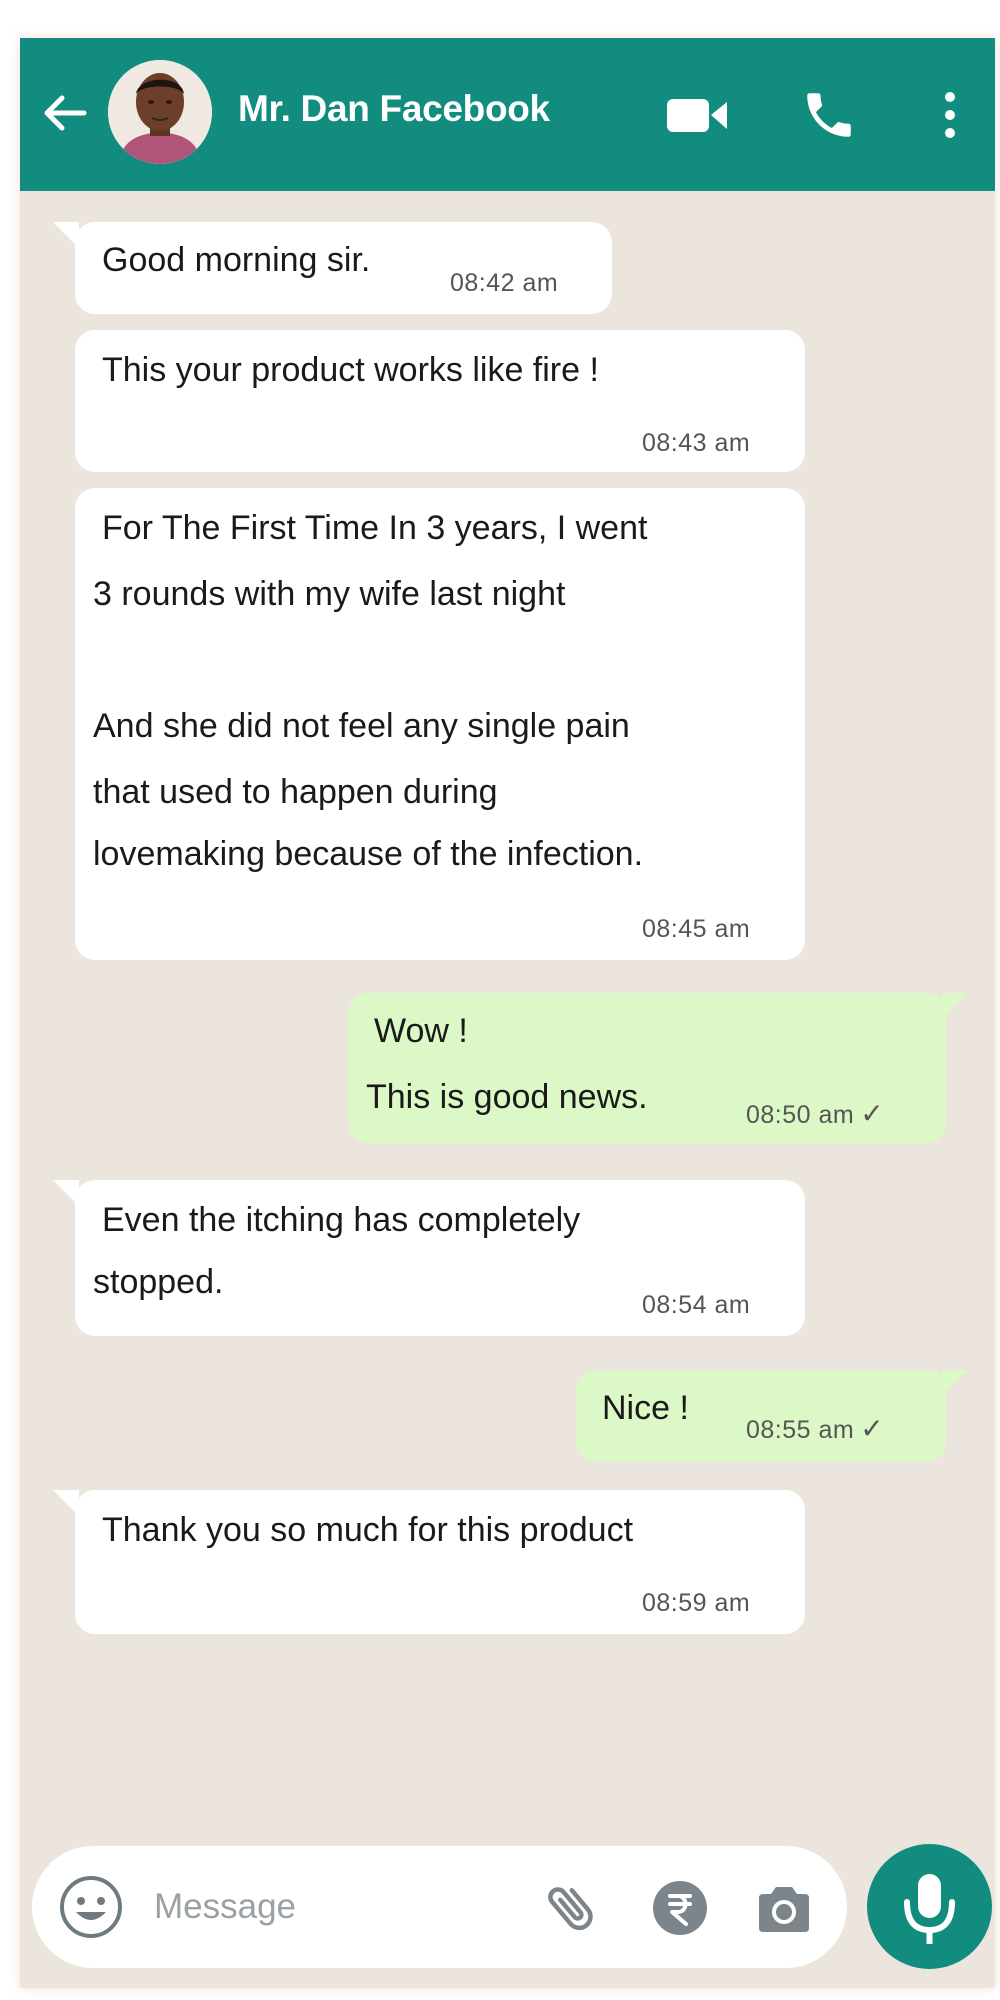 This screenshot has width=1000, height=2000. I want to click on message-text: Nice !, so click(645, 1408).